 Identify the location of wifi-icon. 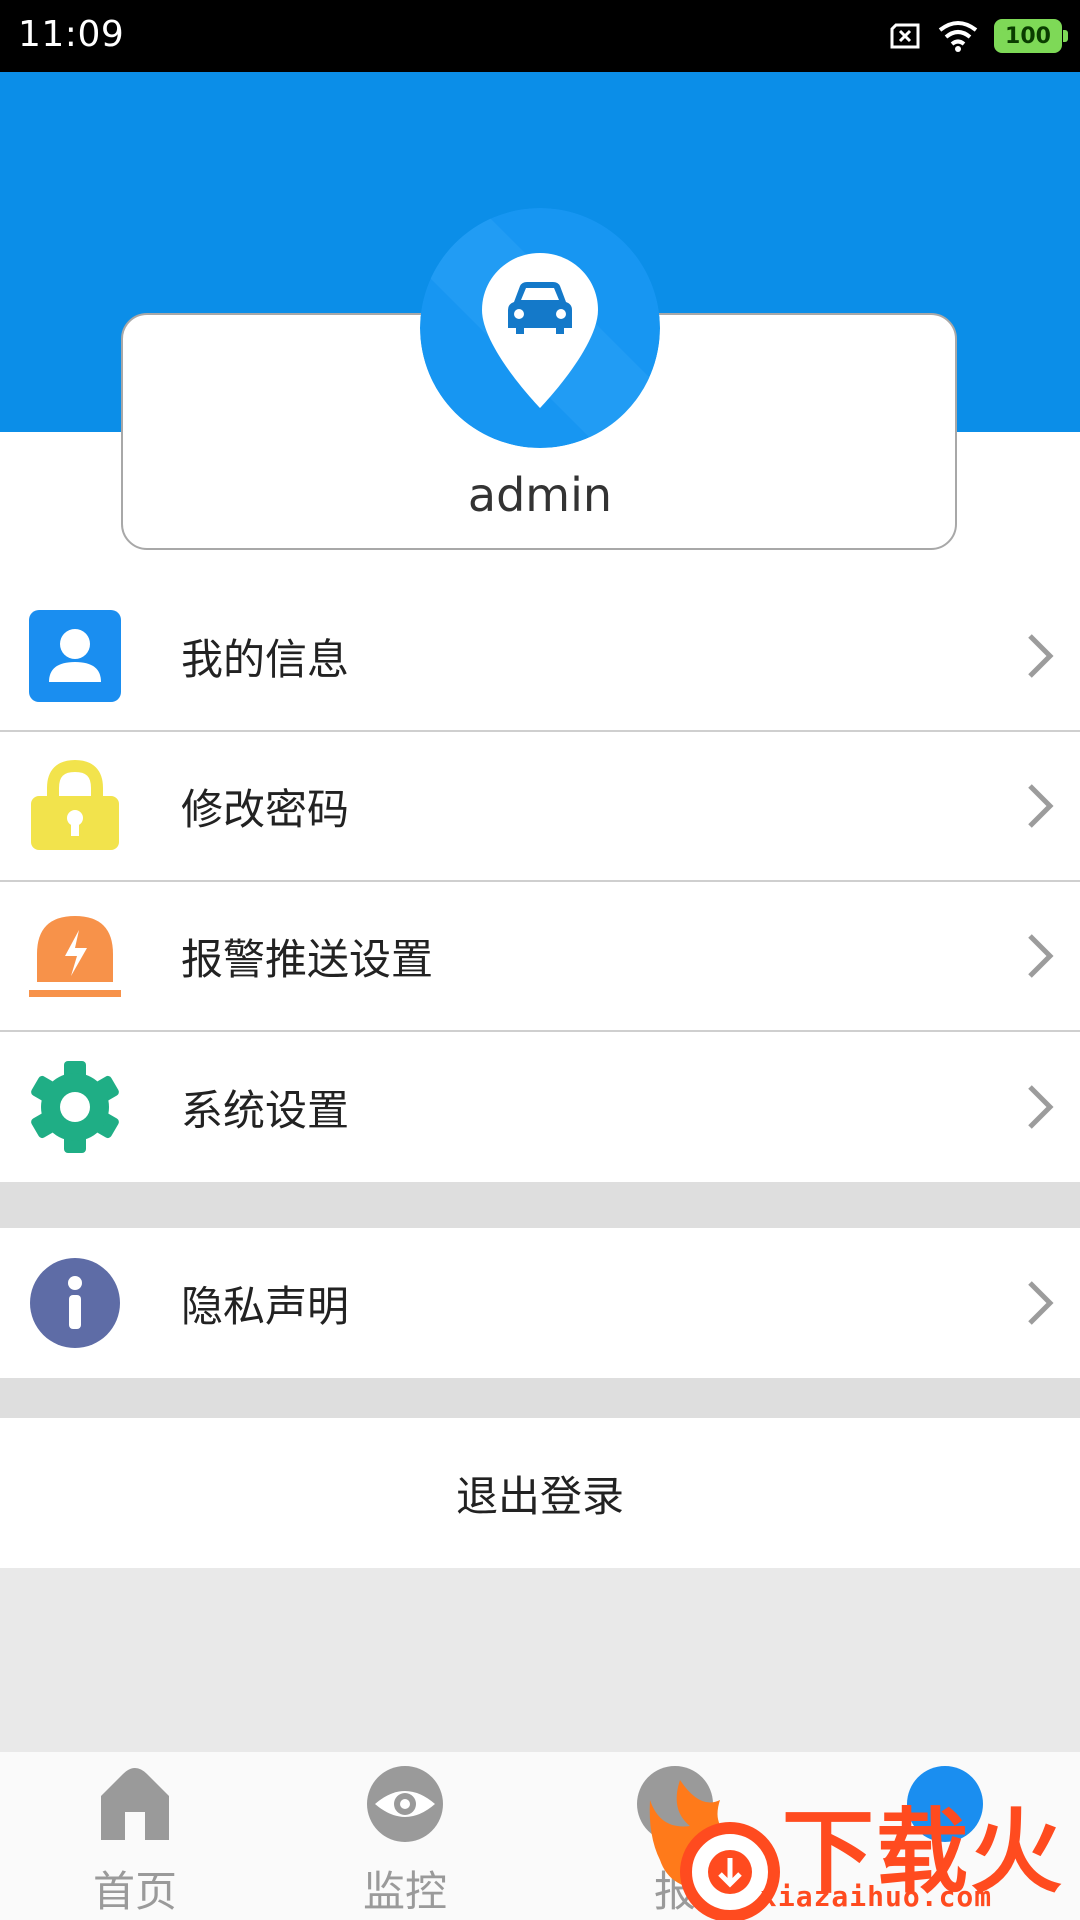
(958, 36).